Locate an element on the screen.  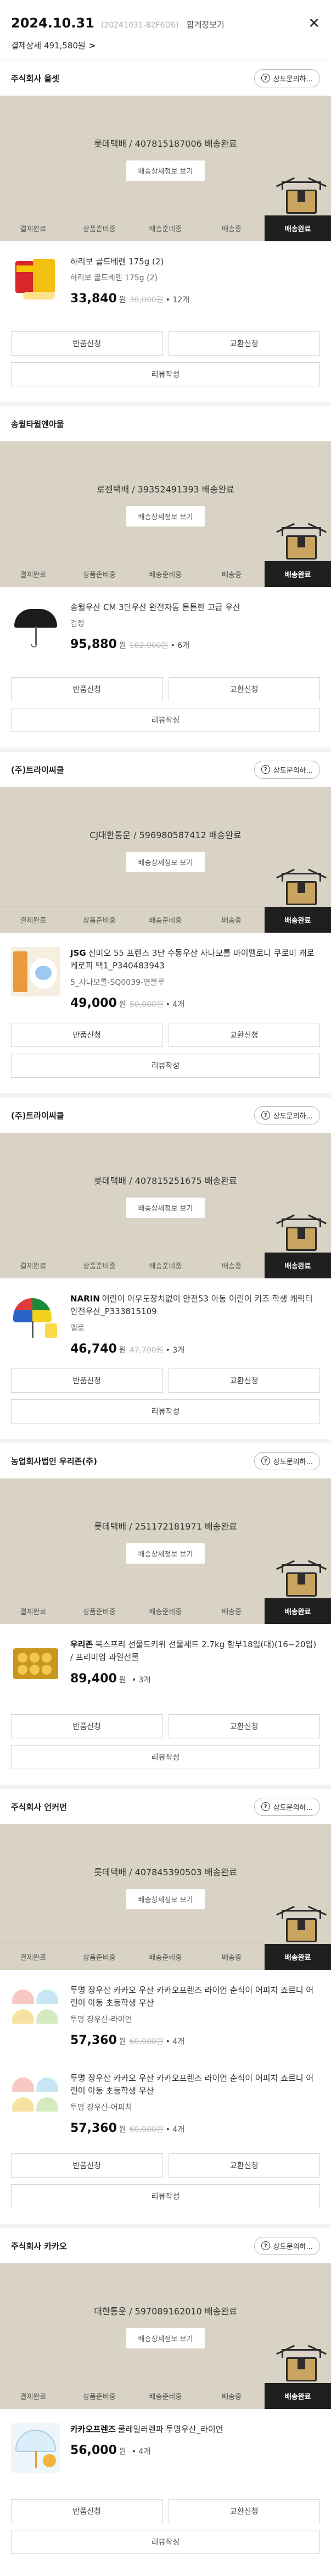
payment-summary-link: 결제상세 491,580원 > is located at coordinates (166, 45).